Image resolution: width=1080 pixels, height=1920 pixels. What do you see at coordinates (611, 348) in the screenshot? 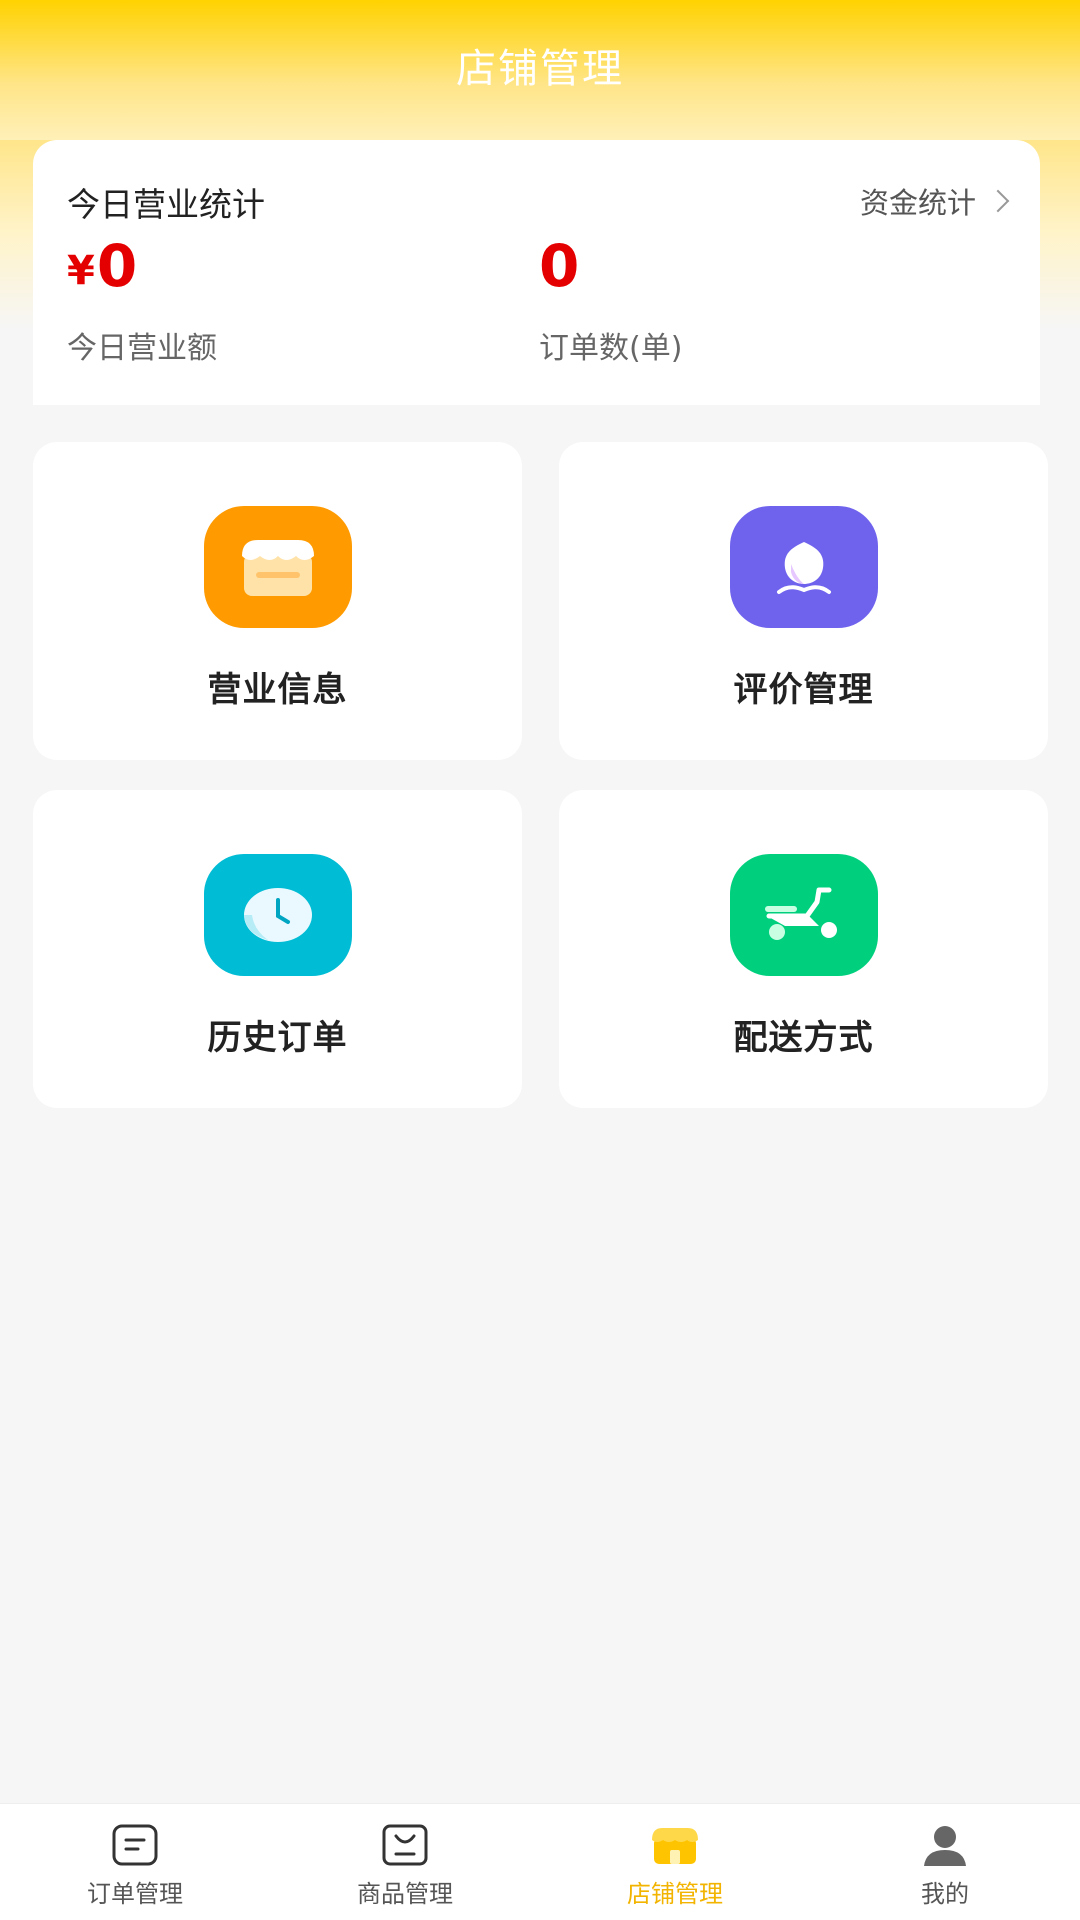
I see `order-count-label: 订单数(单)` at bounding box center [611, 348].